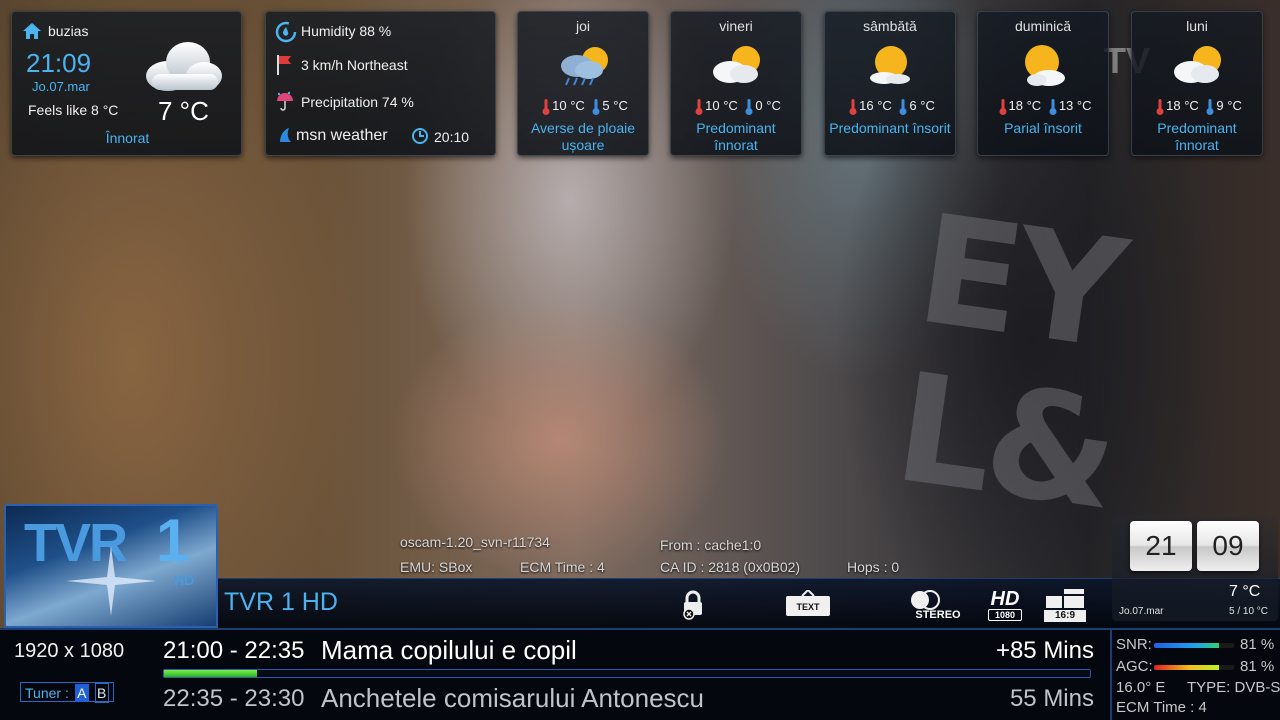 The width and height of the screenshot is (1280, 720). What do you see at coordinates (1141, 687) in the screenshot?
I see `orbital-position: 16.0° E` at bounding box center [1141, 687].